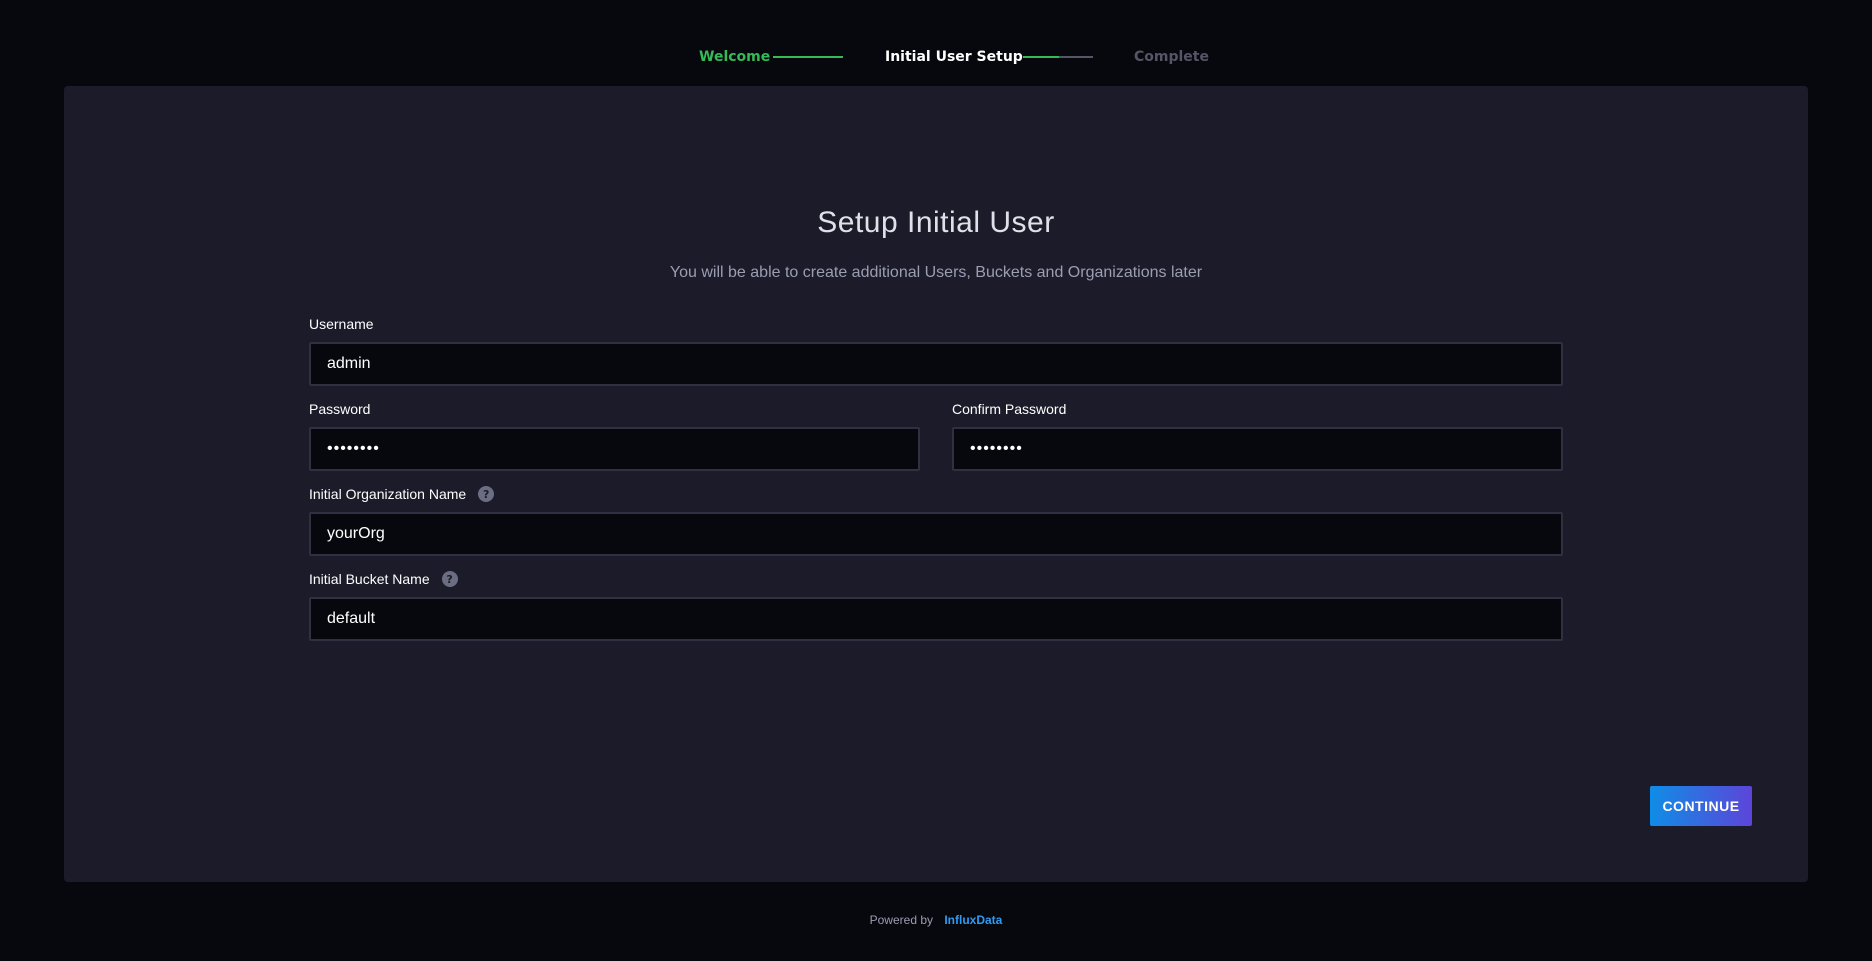 The height and width of the screenshot is (961, 1872). Describe the element at coordinates (369, 579) in the screenshot. I see `bucket-name-label-text: Initial Bucket Name` at that location.